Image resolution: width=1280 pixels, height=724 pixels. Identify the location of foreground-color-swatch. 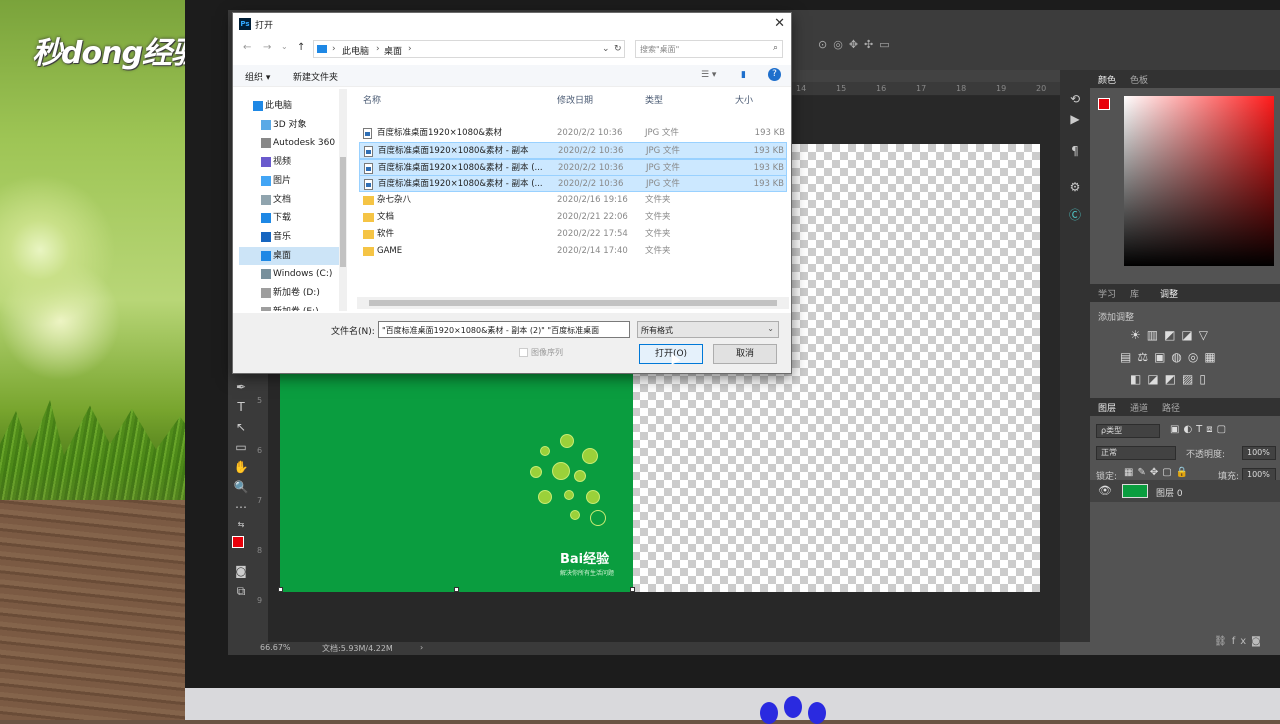
(238, 542).